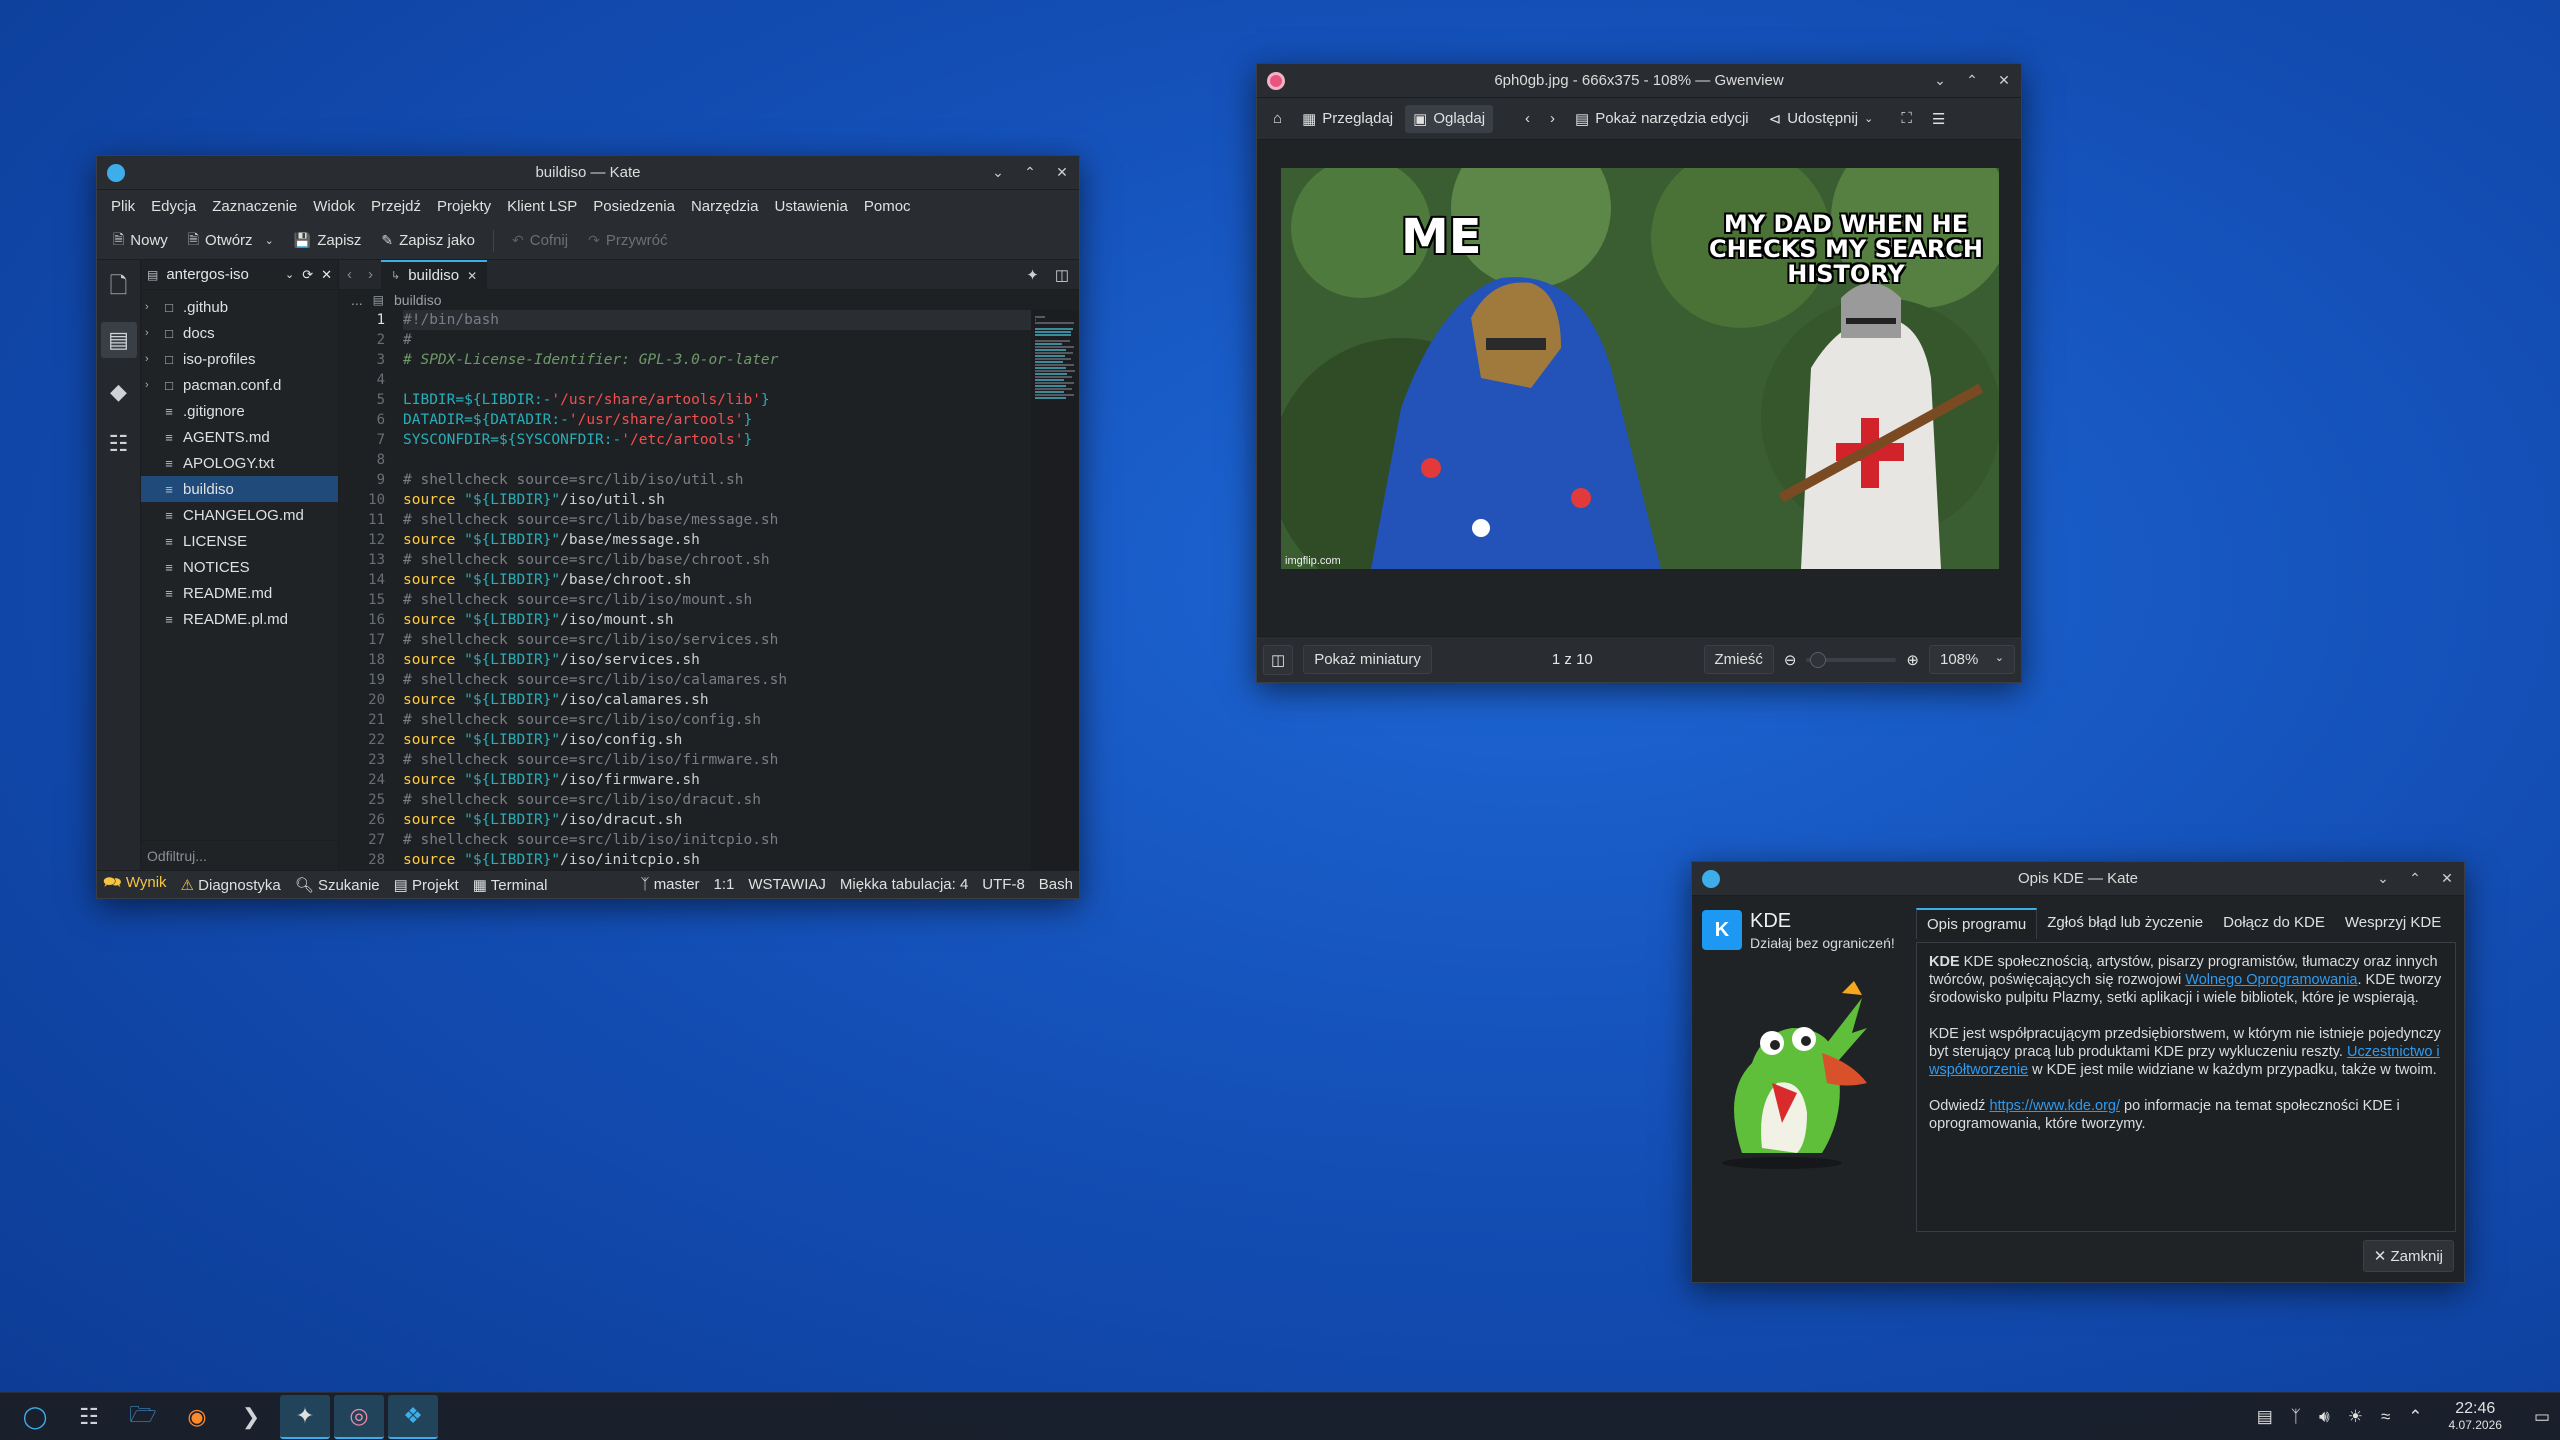  I want to click on menu-tools: Narzędzia, so click(725, 206).